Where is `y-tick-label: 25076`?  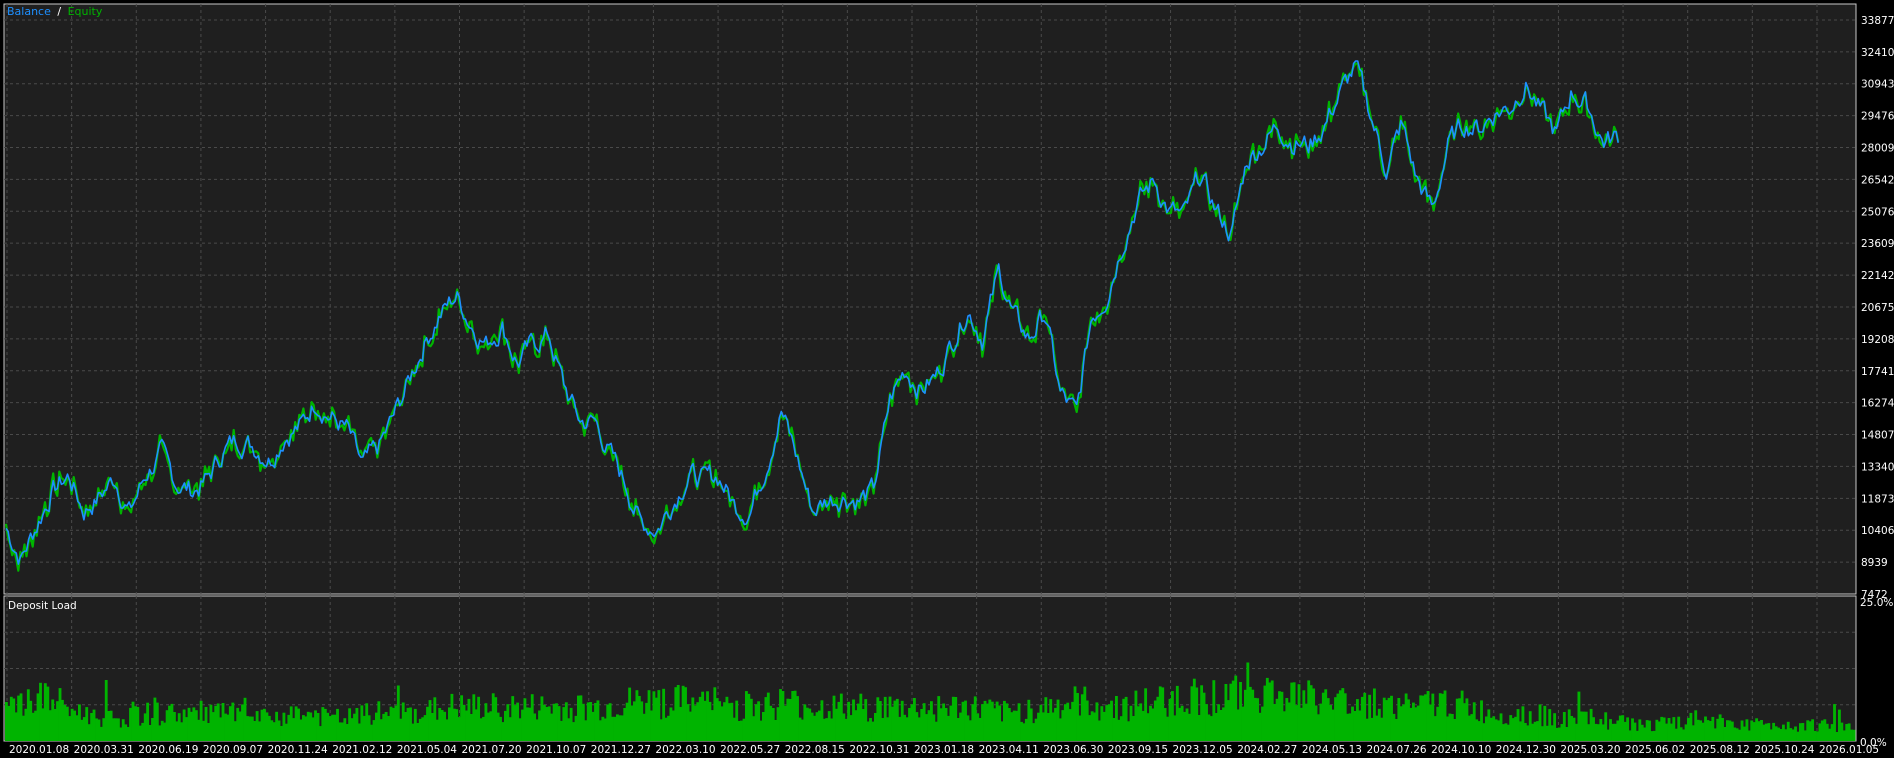
y-tick-label: 25076 is located at coordinates (1877, 212).